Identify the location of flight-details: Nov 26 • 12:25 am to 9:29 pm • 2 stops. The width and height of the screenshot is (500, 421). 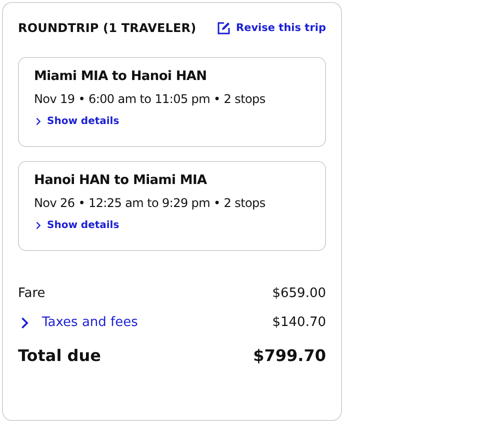
(150, 203).